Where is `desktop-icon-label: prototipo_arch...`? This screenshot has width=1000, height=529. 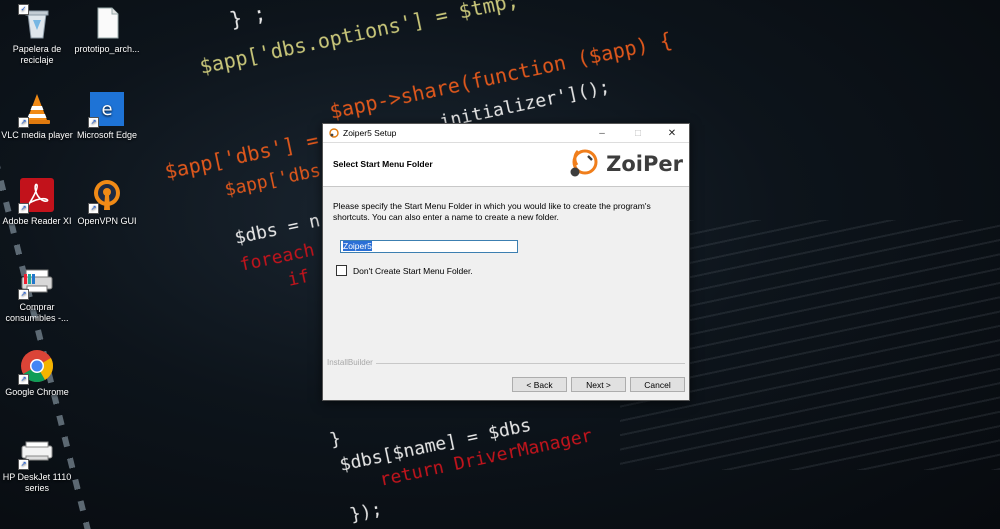
desktop-icon-label: prototipo_arch... is located at coordinates (107, 49).